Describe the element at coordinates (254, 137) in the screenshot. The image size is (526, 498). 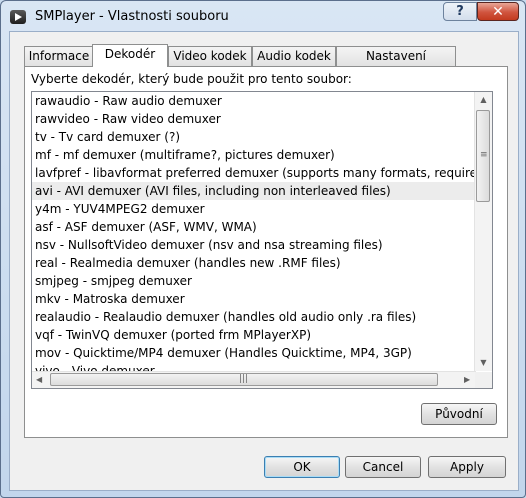
I see `list-item: tv - Tv card demuxer (?)` at that location.